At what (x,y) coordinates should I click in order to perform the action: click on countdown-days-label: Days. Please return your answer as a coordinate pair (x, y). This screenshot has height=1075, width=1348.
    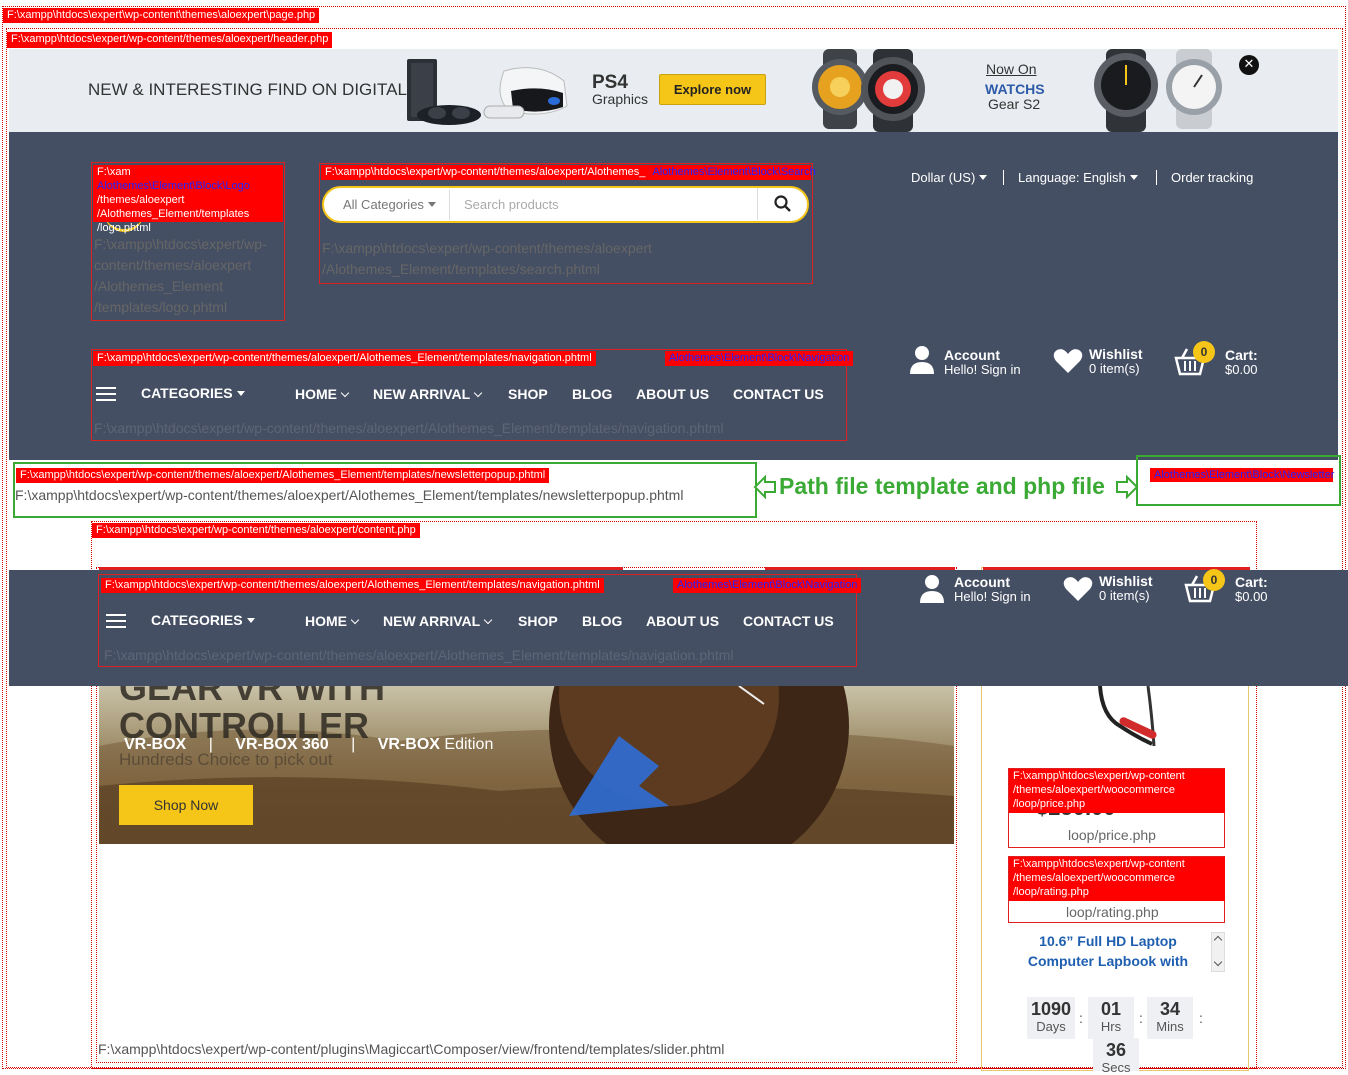
    Looking at the image, I should click on (1051, 1026).